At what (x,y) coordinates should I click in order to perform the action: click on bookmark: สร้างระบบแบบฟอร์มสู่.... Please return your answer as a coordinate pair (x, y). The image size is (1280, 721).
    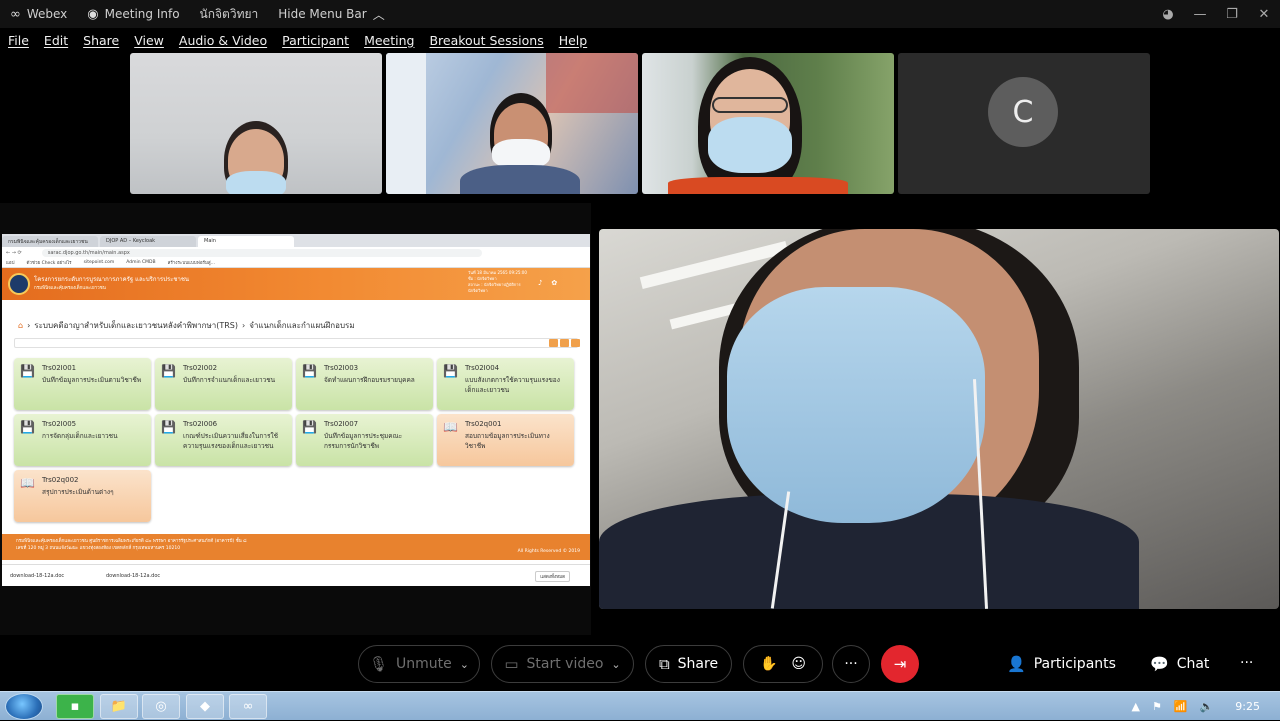
    Looking at the image, I should click on (191, 262).